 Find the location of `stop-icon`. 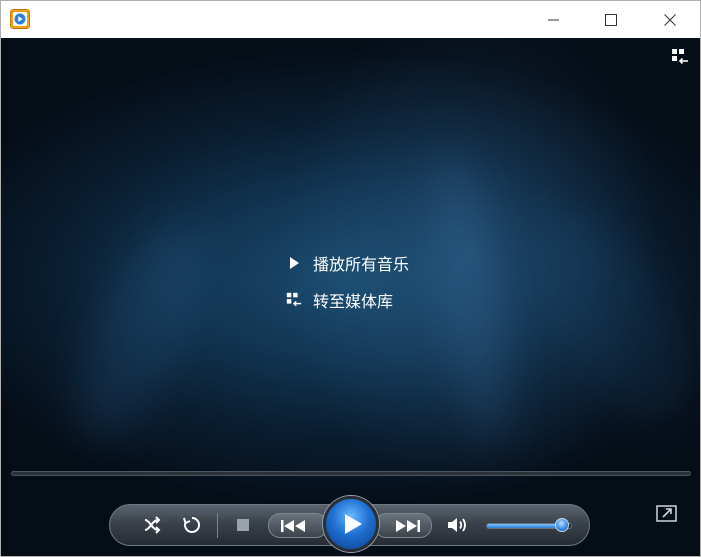

stop-icon is located at coordinates (243, 525).